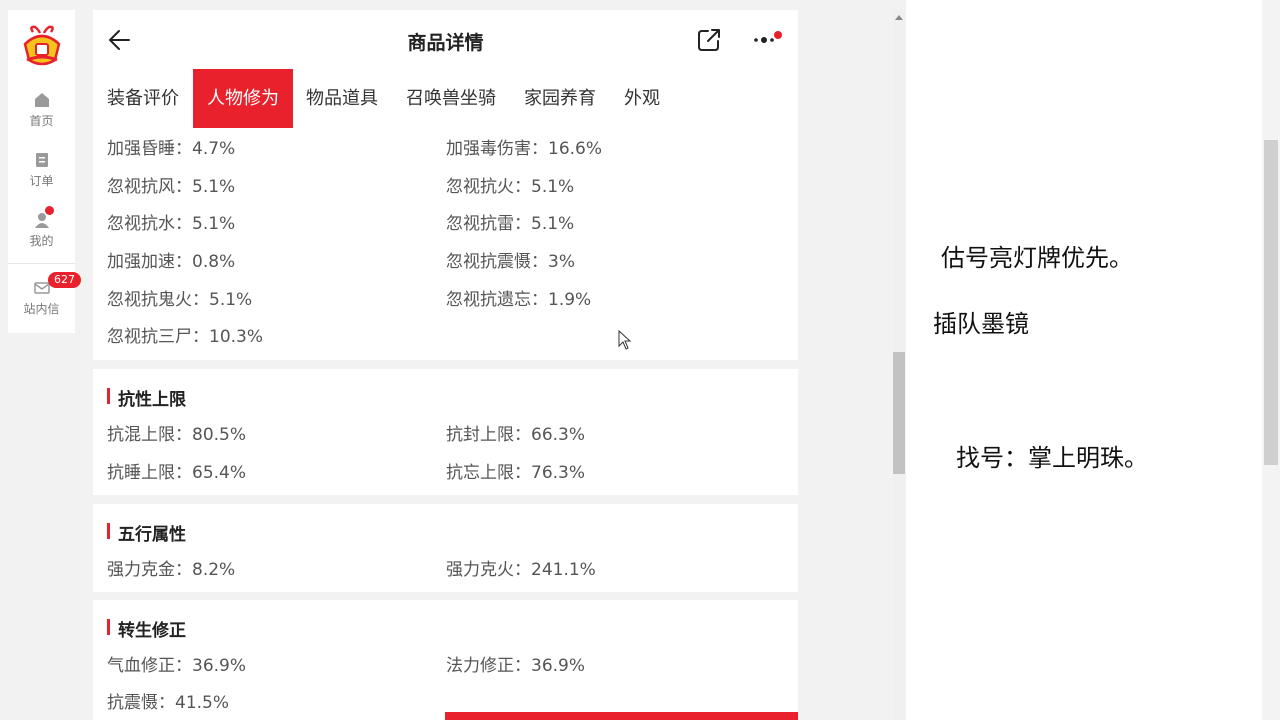 This screenshot has width=1280, height=720. What do you see at coordinates (243, 98) in the screenshot?
I see `tab-character-cultivation: 人物修为` at bounding box center [243, 98].